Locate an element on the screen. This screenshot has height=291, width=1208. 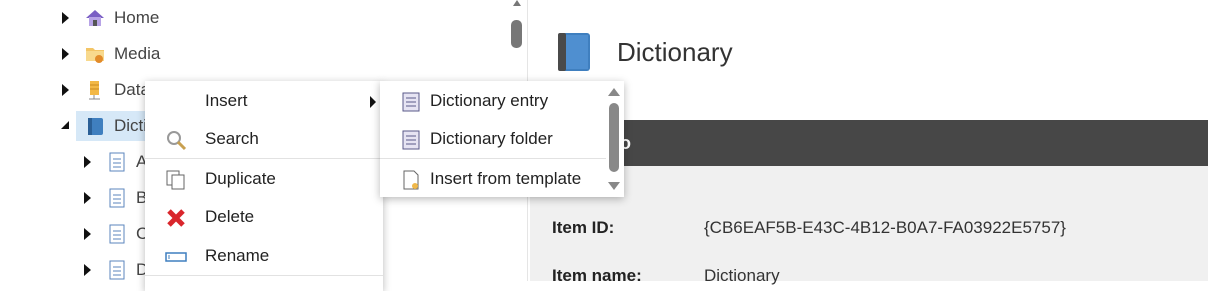
submenu-divider is located at coordinates (493, 158).